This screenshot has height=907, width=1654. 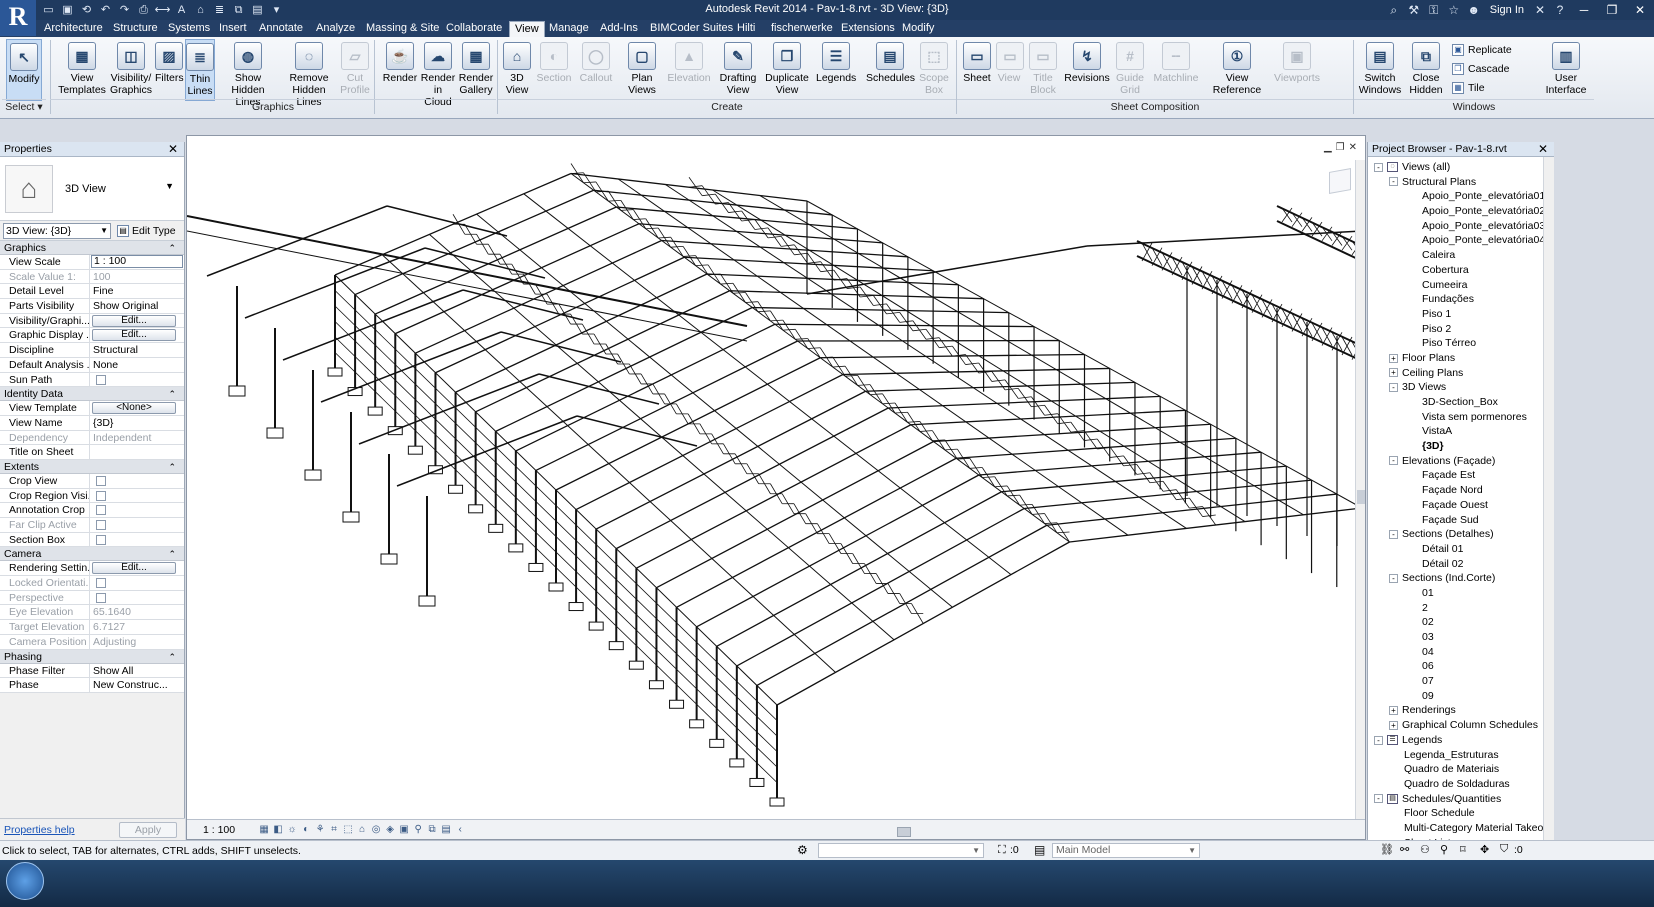 What do you see at coordinates (517, 70) in the screenshot?
I see `3d-view-button: ⌂ 3D View` at bounding box center [517, 70].